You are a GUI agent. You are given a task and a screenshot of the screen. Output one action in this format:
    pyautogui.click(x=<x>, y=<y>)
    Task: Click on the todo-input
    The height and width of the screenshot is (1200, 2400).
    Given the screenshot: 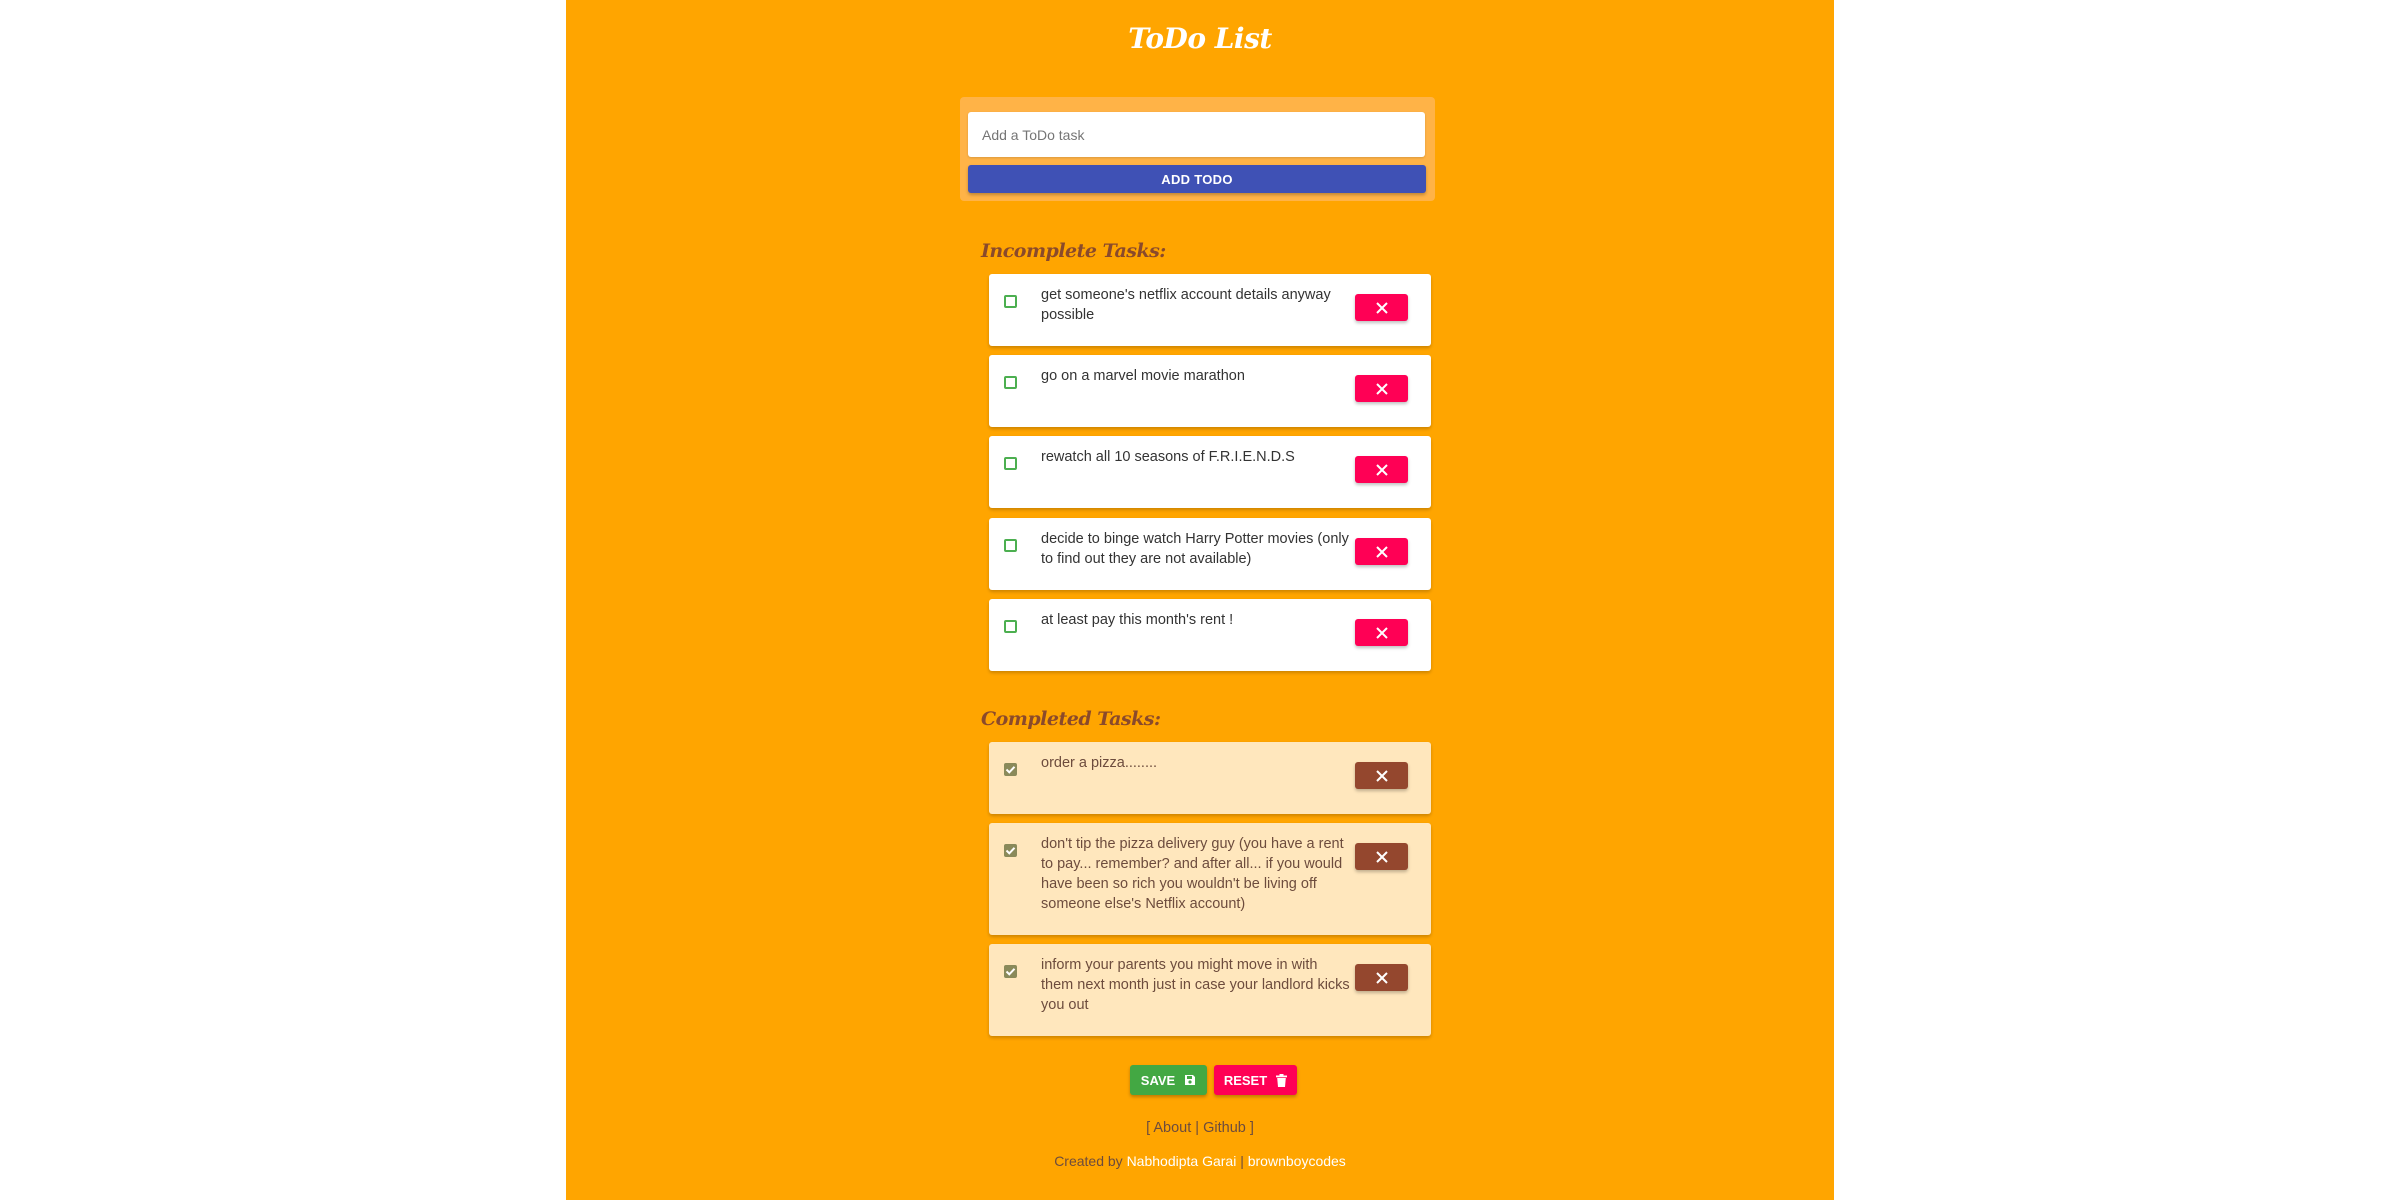 What is the action you would take?
    pyautogui.click(x=1196, y=134)
    